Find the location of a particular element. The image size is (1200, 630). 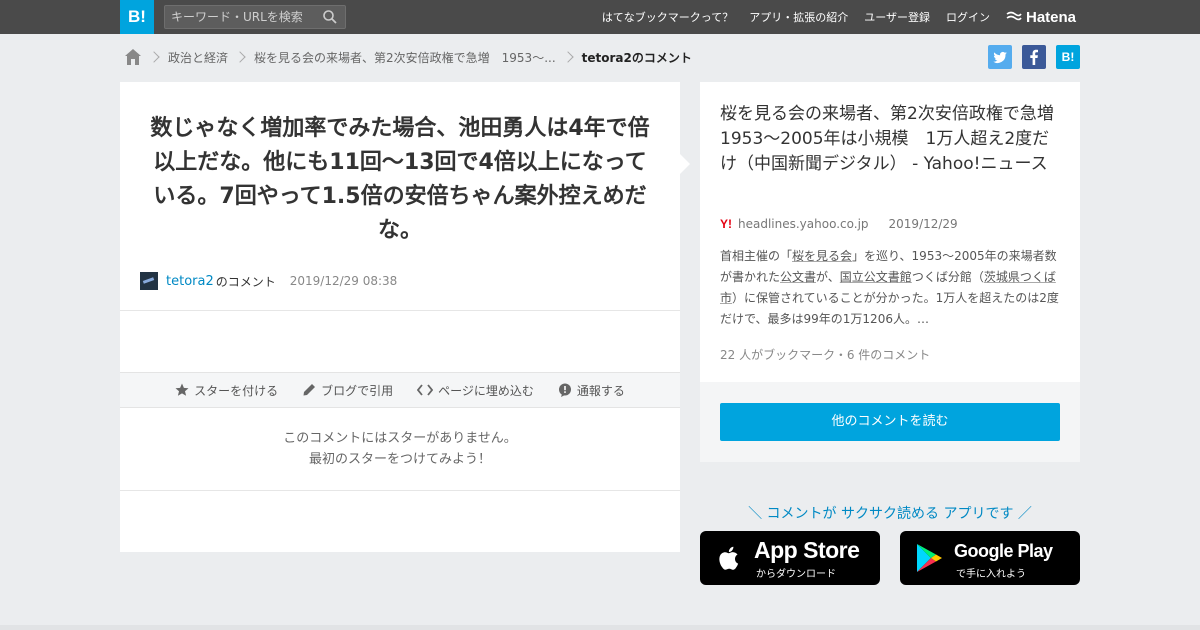

code-icon is located at coordinates (425, 390).